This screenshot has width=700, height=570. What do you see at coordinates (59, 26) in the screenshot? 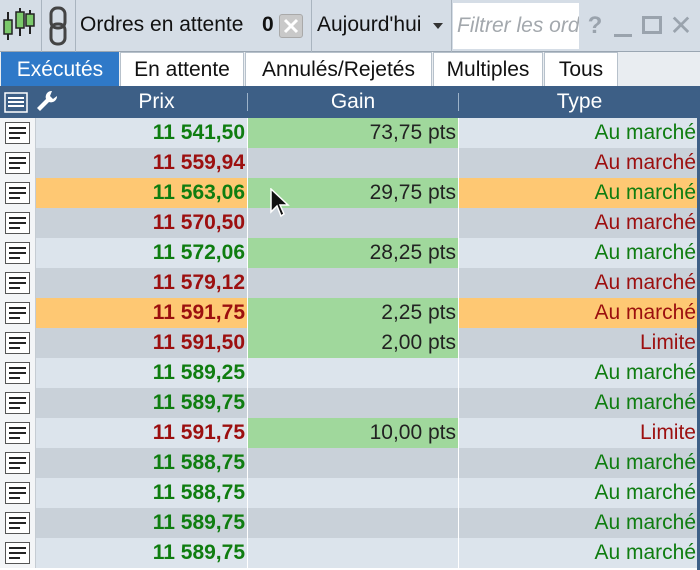
I see `link-icon` at bounding box center [59, 26].